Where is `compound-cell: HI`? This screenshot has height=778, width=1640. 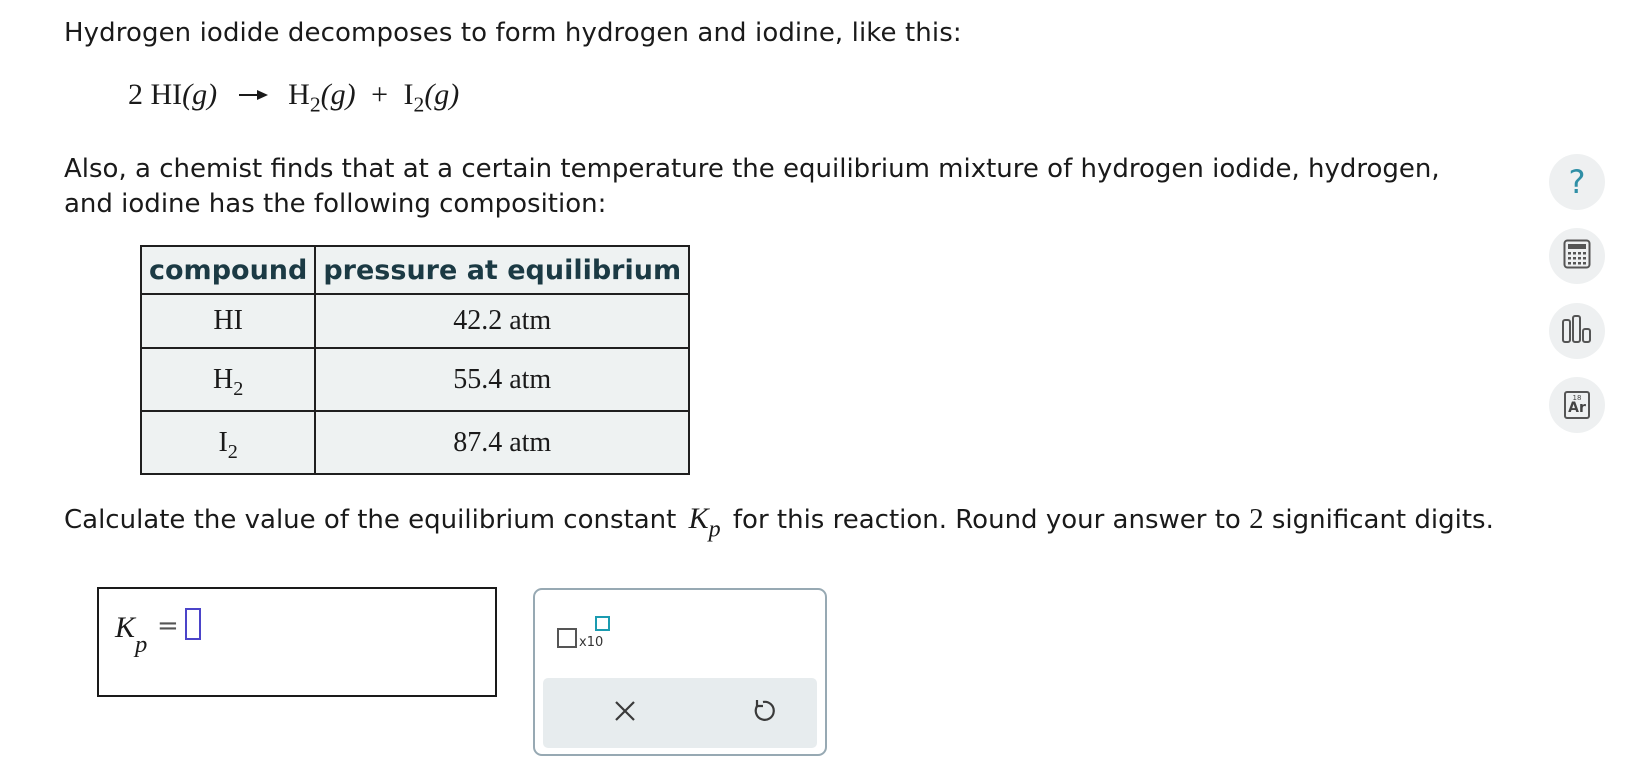 compound-cell: HI is located at coordinates (228, 321).